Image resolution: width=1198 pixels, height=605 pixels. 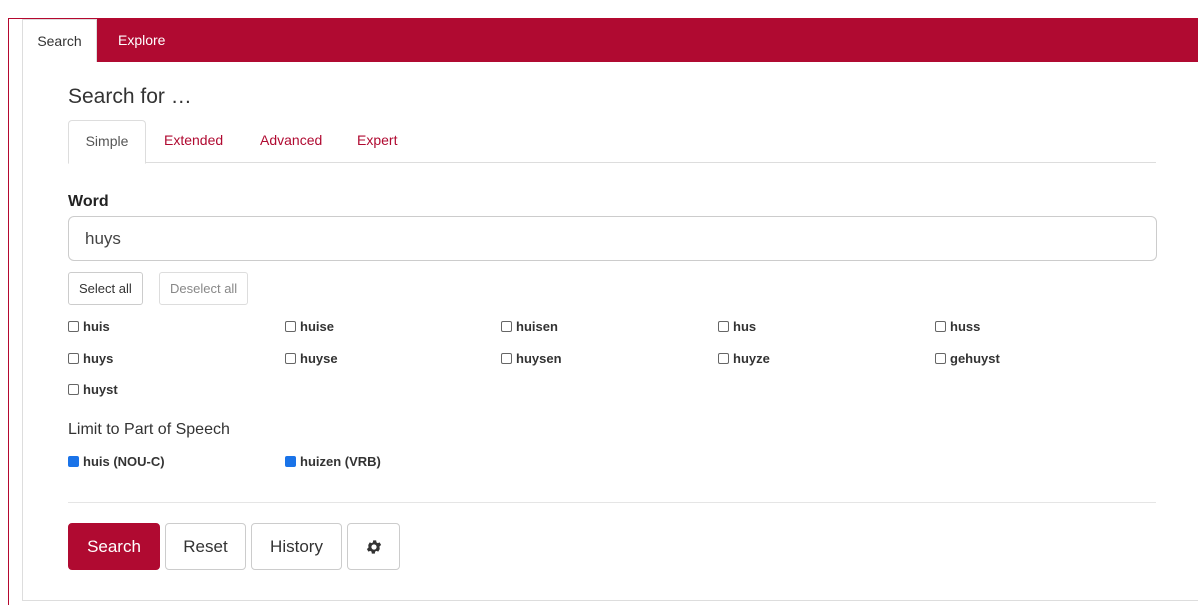 I want to click on word-variant-label: huyze, so click(x=751, y=358).